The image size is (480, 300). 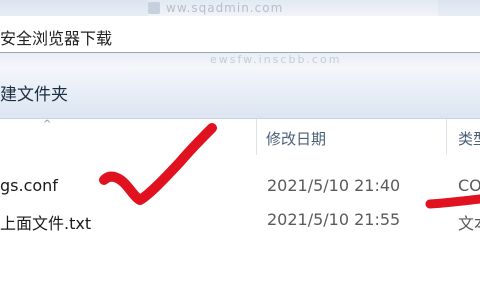 What do you see at coordinates (469, 185) in the screenshot?
I see `file-type: CO` at bounding box center [469, 185].